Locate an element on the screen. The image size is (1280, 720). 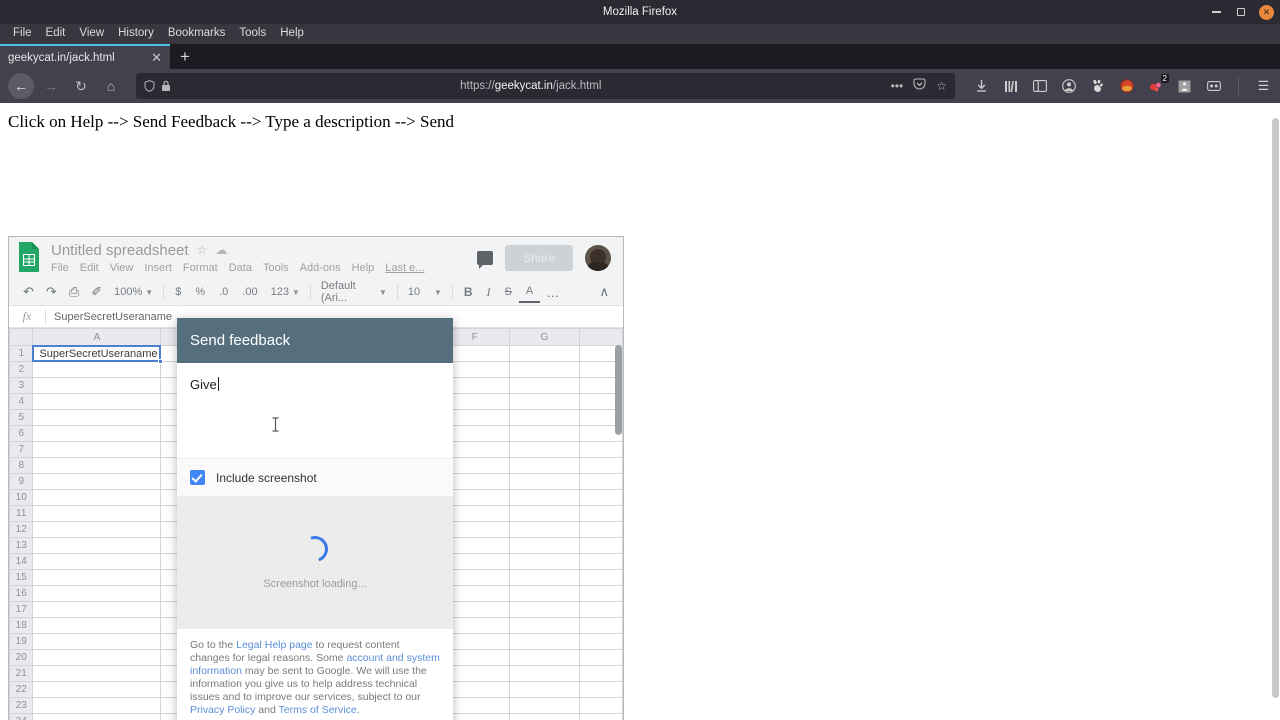
home-icon: ⌂ is located at coordinates (111, 86).